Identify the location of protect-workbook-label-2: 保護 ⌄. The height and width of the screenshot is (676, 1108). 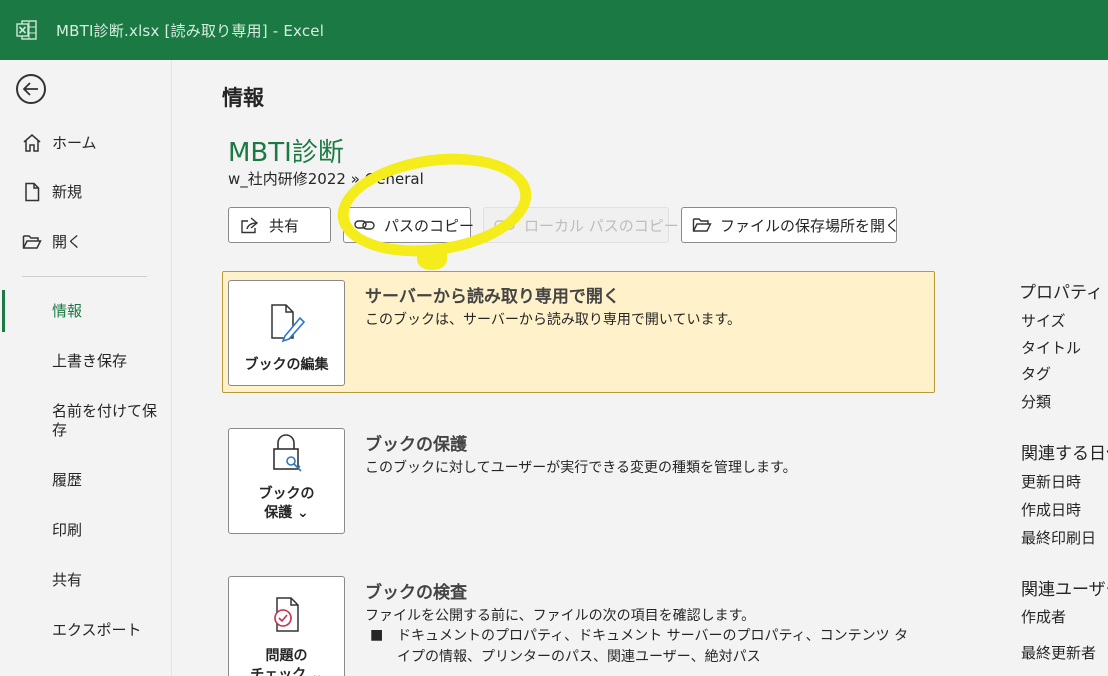
(286, 513).